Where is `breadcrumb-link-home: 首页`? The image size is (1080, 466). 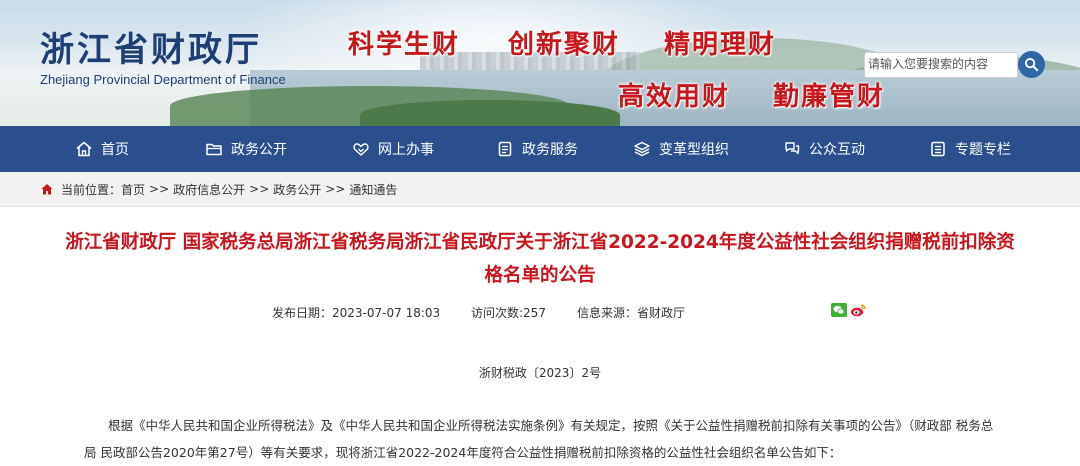
breadcrumb-link-home: 首页 is located at coordinates (133, 189).